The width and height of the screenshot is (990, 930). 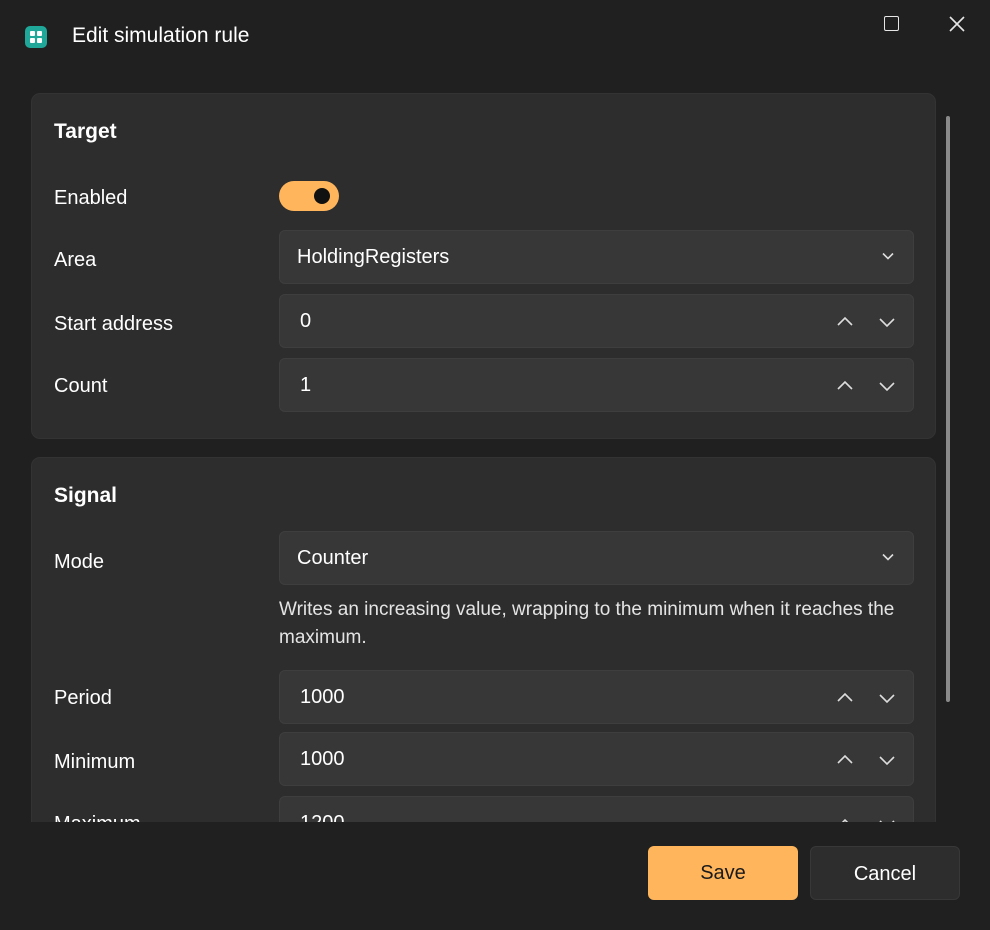 I want to click on maximum-label: Maximum, so click(x=97, y=817).